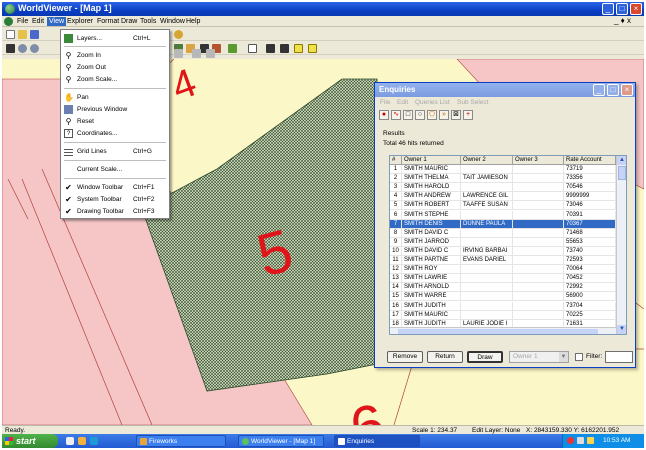 The height and width of the screenshot is (450, 646). Describe the element at coordinates (178, 53) in the screenshot. I see `draw-tool-icon` at that location.